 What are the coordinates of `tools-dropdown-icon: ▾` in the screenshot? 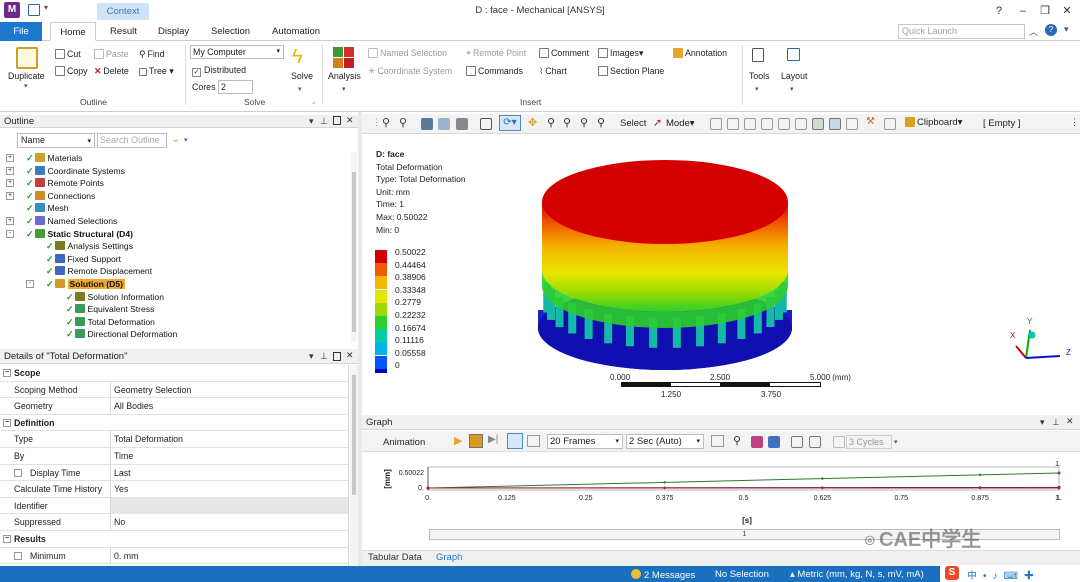 It's located at (757, 89).